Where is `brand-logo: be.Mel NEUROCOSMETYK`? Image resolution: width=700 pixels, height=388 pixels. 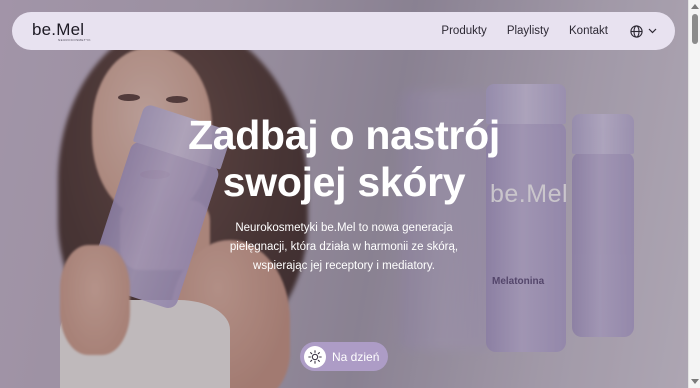 brand-logo: be.Mel NEUROCOSMETYK is located at coordinates (61, 31).